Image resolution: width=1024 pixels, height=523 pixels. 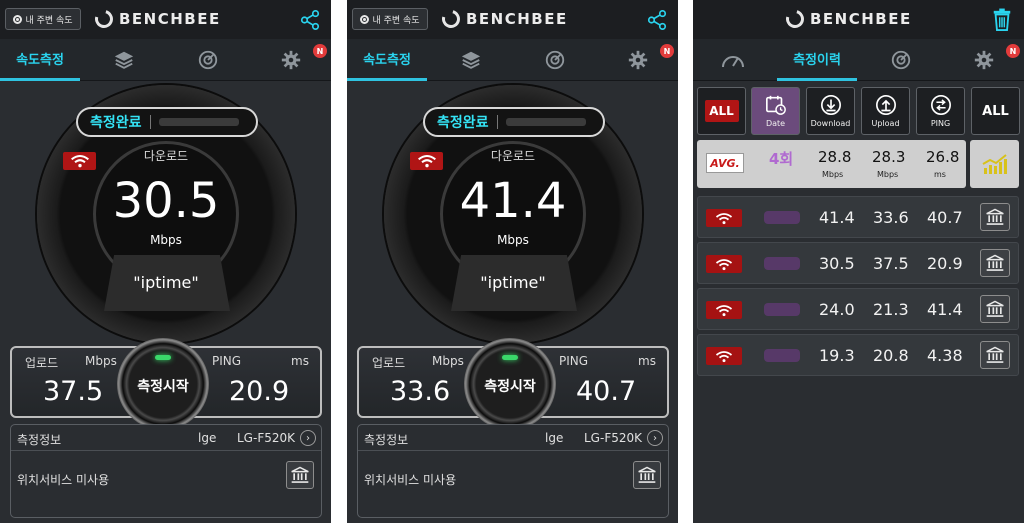 What do you see at coordinates (733, 60) in the screenshot?
I see `tab-speed-test` at bounding box center [733, 60].